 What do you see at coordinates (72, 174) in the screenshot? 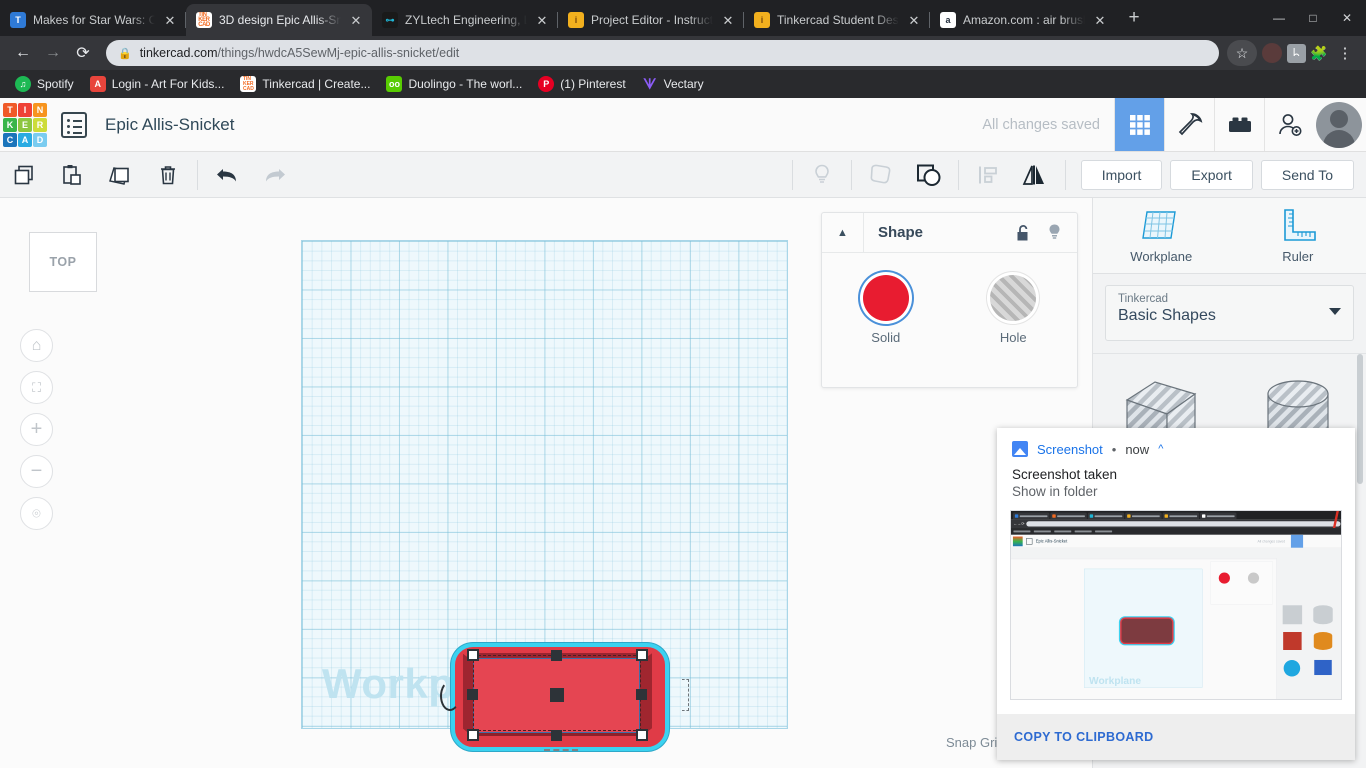
I see `paste-icon` at bounding box center [72, 174].